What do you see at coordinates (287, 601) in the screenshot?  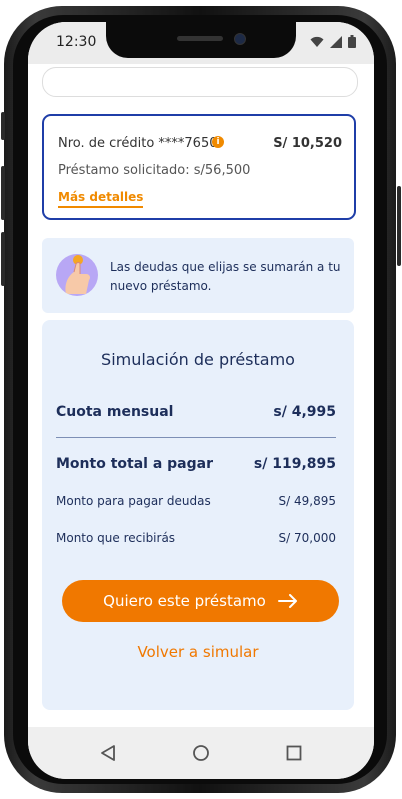 I see `arrow-right-icon` at bounding box center [287, 601].